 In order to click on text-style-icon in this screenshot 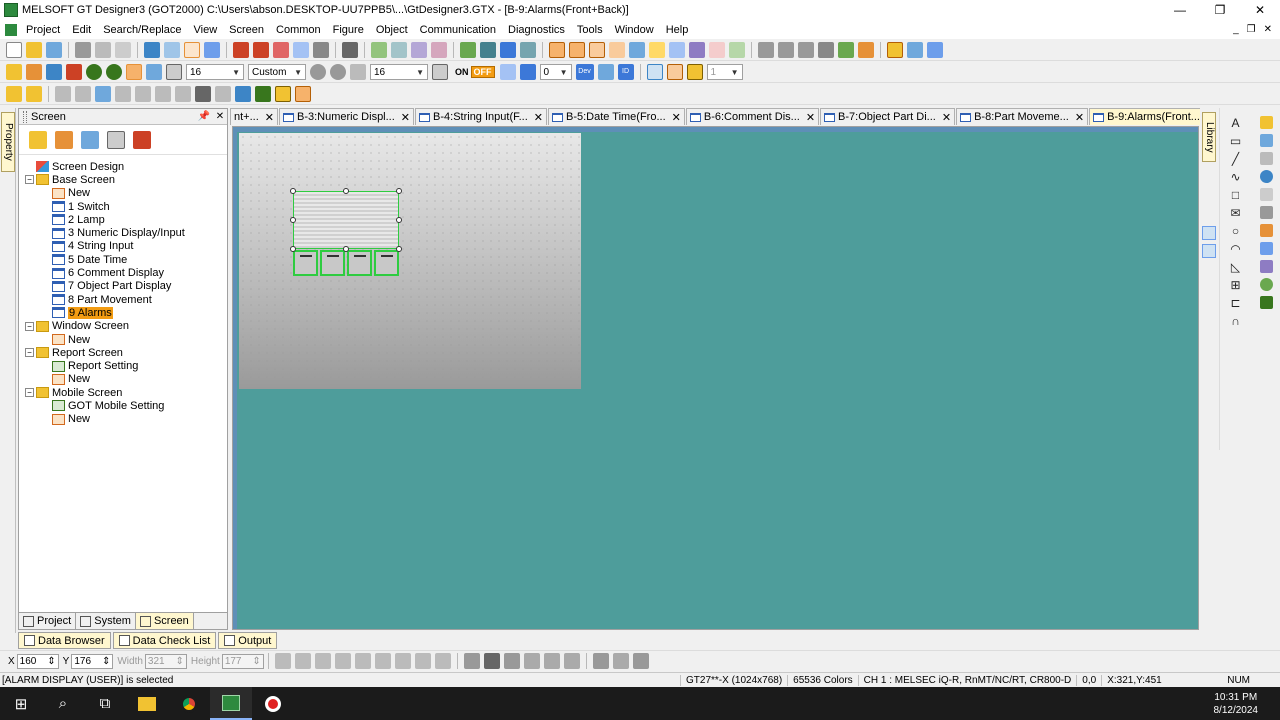, I will do `click(640, 661)`.